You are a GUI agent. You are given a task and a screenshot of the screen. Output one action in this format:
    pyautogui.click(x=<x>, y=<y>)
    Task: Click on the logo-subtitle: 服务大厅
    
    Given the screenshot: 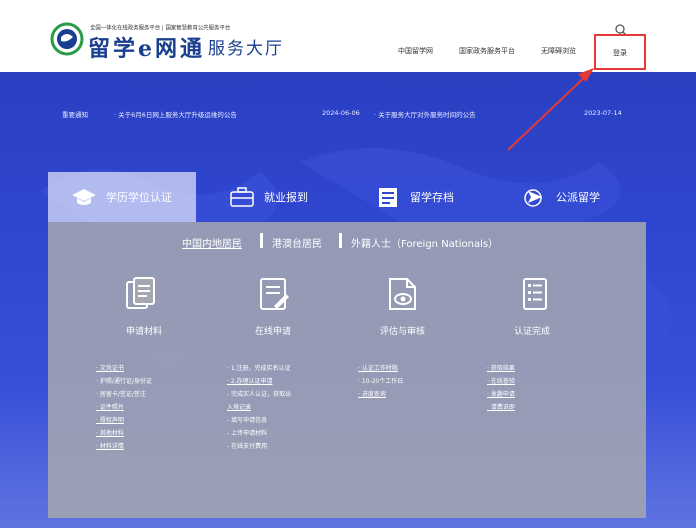 What is the action you would take?
    pyautogui.click(x=246, y=49)
    